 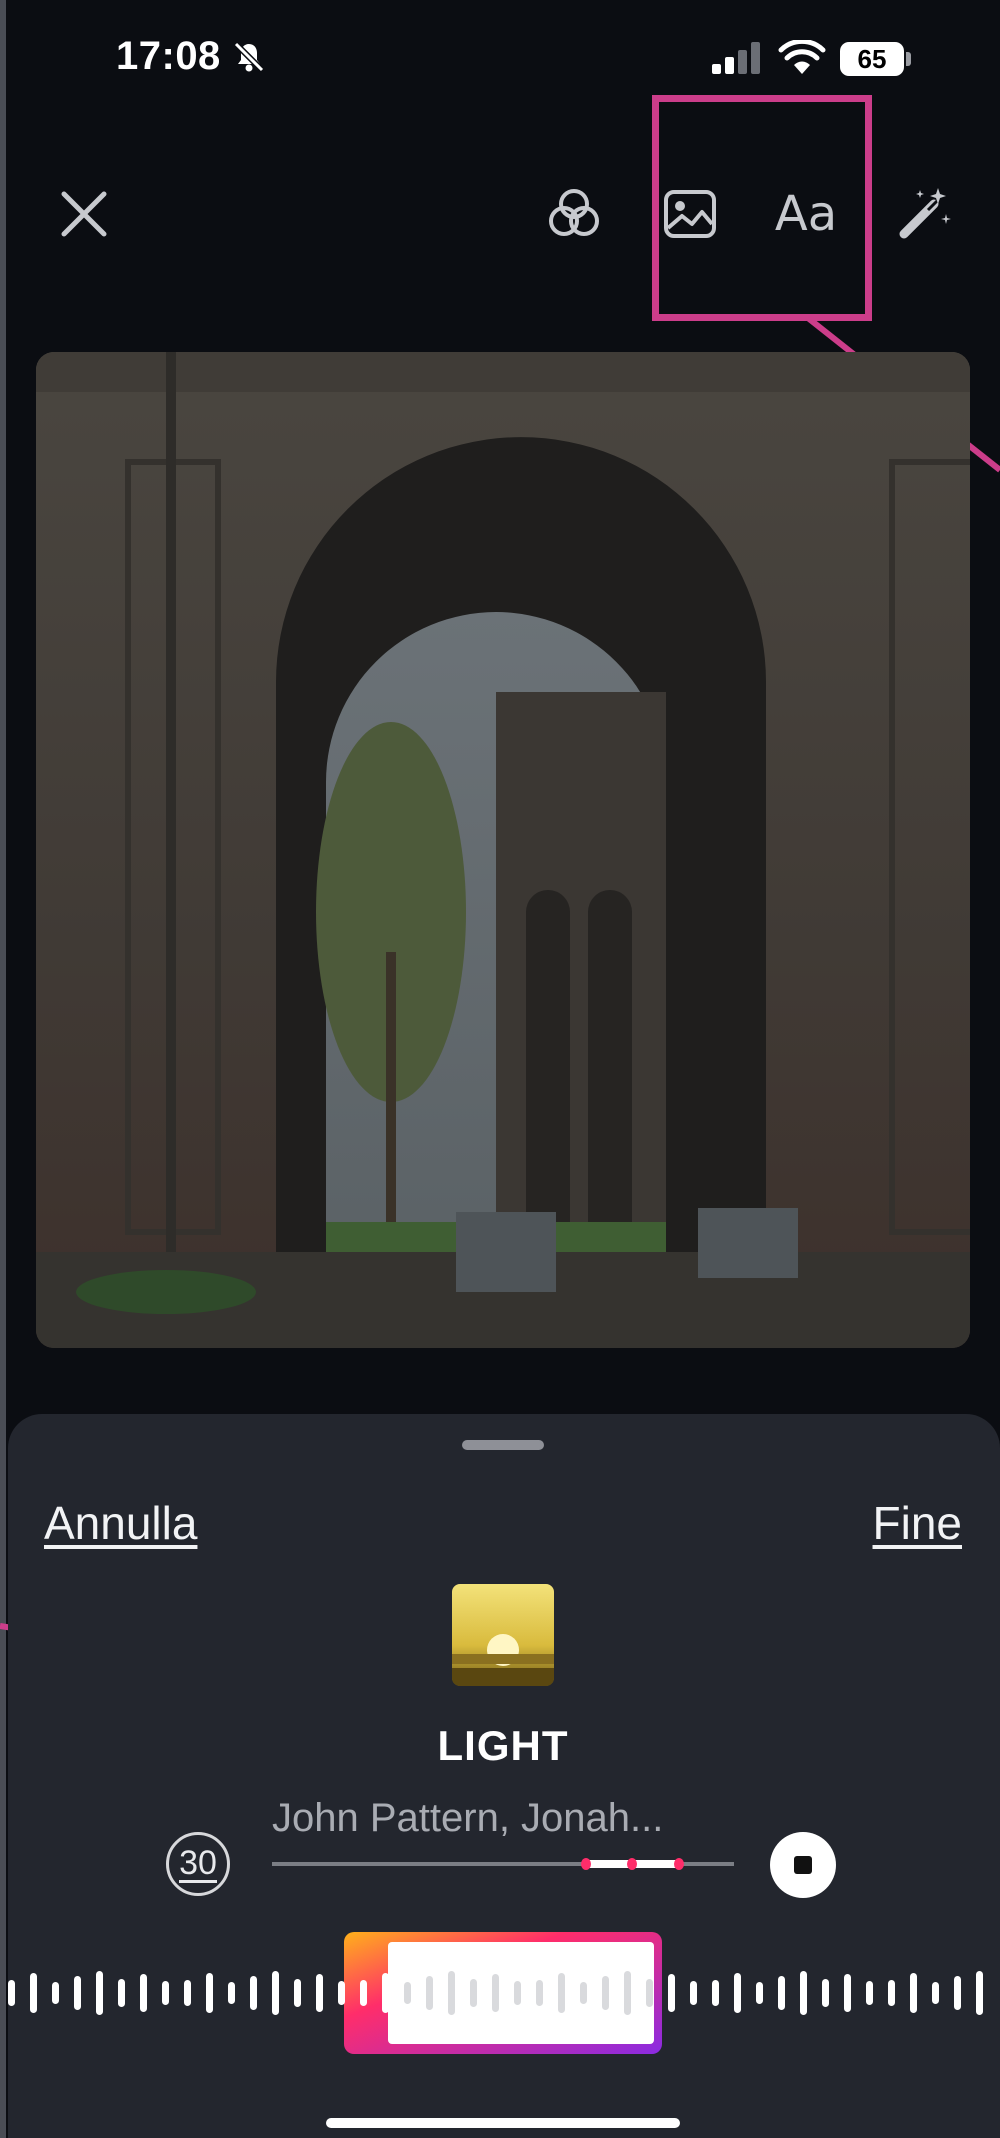 I want to click on filters-icon, so click(x=574, y=212).